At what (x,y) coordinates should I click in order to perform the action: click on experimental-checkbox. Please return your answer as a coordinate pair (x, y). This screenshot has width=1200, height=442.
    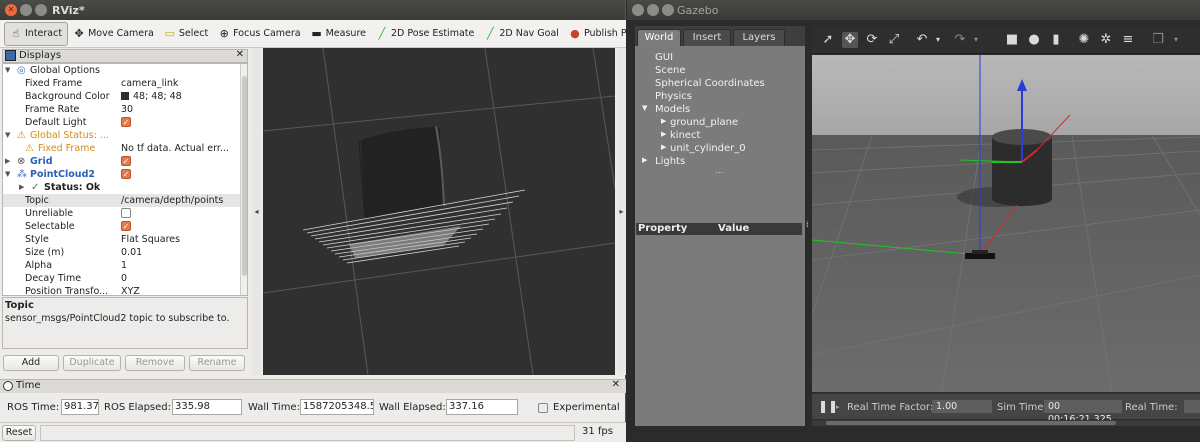
    Looking at the image, I should click on (543, 408).